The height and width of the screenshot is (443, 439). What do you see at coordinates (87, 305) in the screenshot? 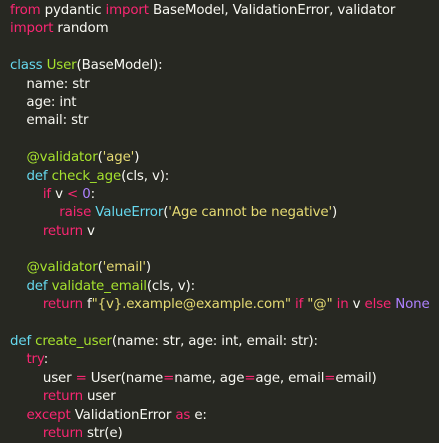
I see `code-token: f` at bounding box center [87, 305].